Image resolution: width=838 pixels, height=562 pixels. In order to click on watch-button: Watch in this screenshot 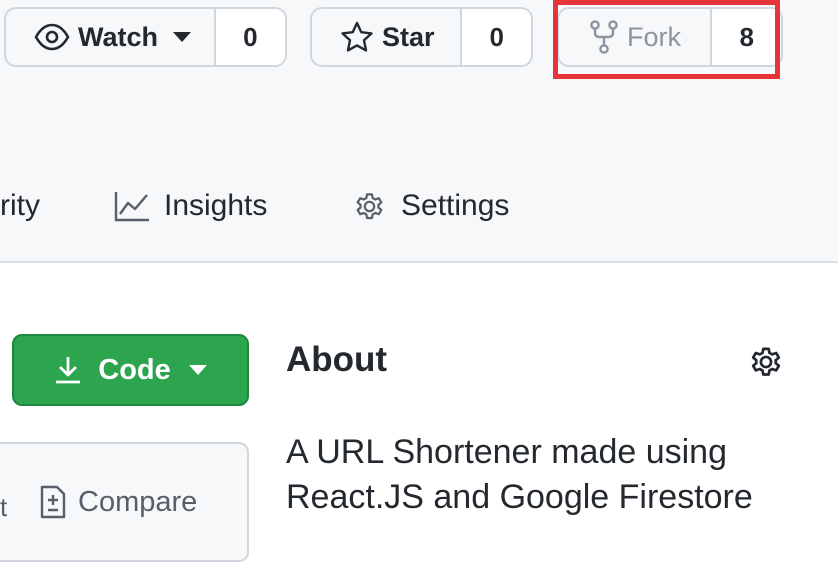, I will do `click(110, 37)`.